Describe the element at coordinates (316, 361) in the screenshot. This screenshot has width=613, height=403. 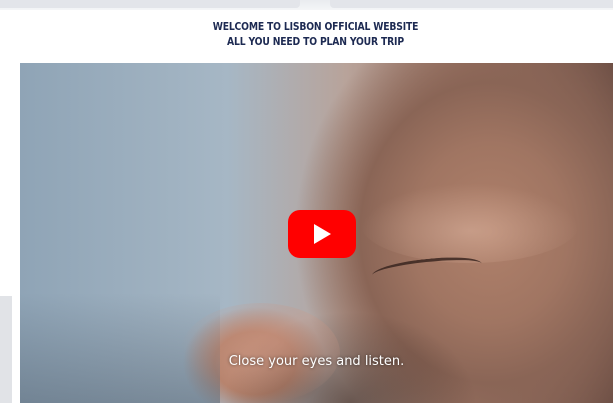
I see `video-caption: Close your eyes and listen.` at that location.